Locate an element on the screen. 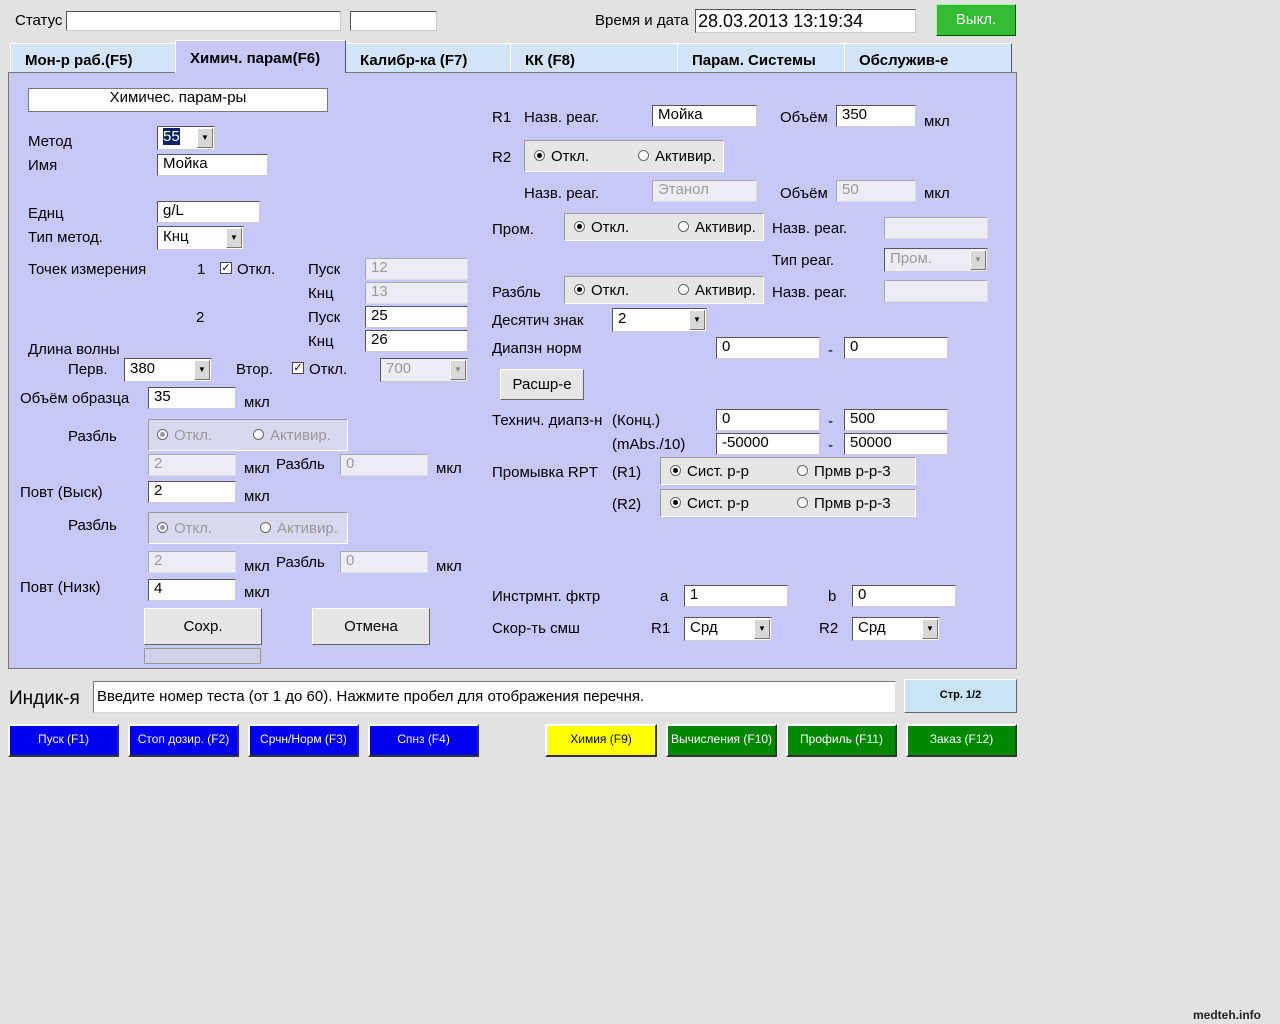 The height and width of the screenshot is (1024, 1280). norm-high-input: 0 is located at coordinates (896, 348).